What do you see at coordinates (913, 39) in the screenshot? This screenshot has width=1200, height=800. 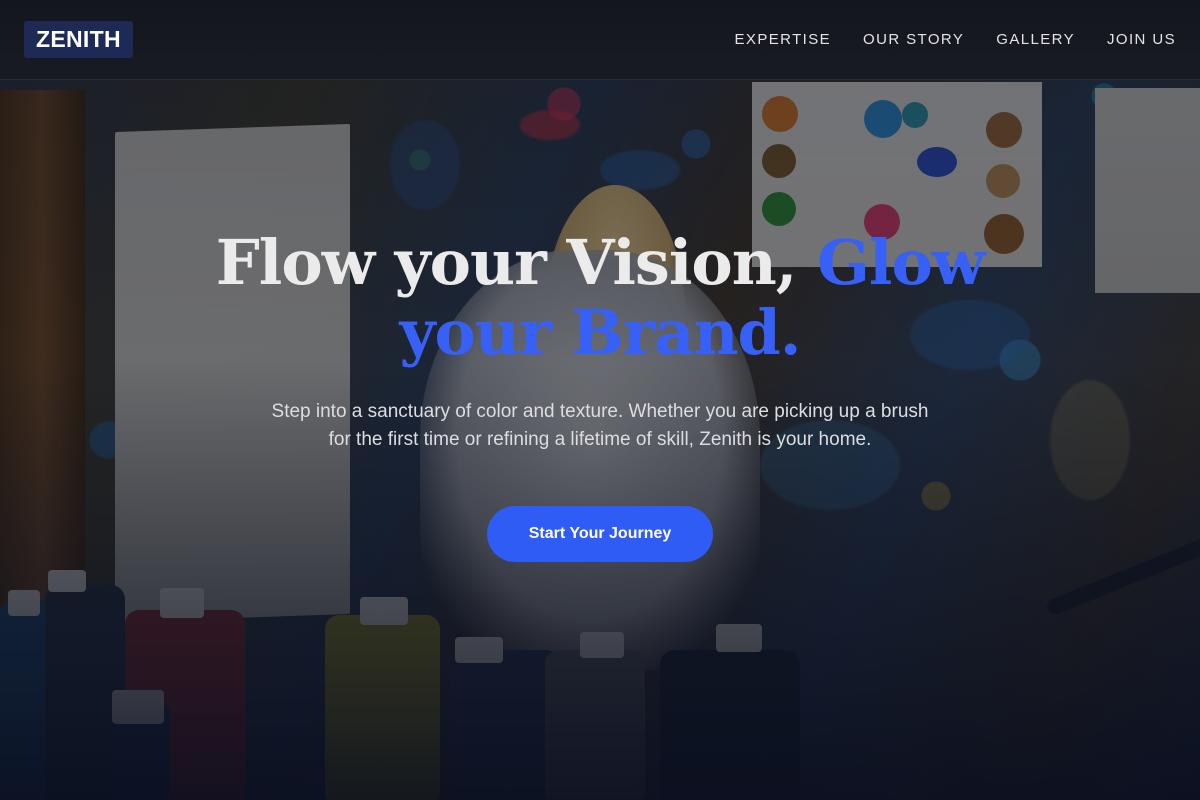 I see `nav-item-our-story: OUR STORY` at bounding box center [913, 39].